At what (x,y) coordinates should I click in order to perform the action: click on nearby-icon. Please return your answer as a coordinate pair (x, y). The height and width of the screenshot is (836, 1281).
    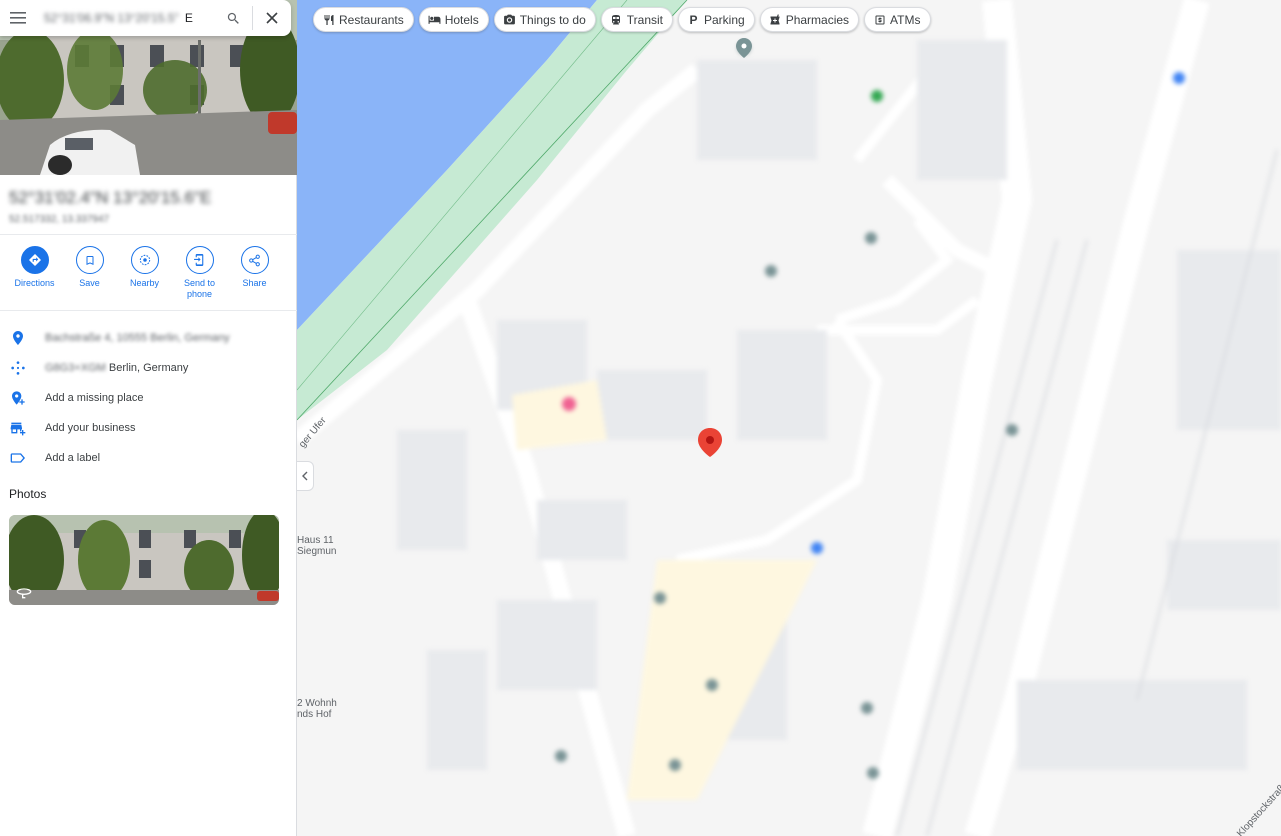
    Looking at the image, I should click on (144, 260).